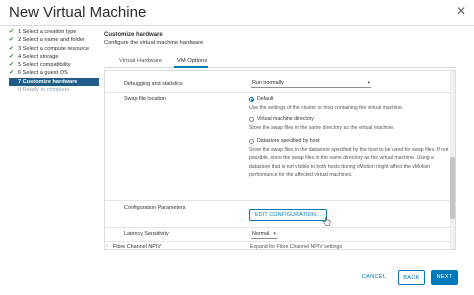  Describe the element at coordinates (288, 141) in the screenshot. I see `swap-datastore-label: Datastore specified by host` at that location.